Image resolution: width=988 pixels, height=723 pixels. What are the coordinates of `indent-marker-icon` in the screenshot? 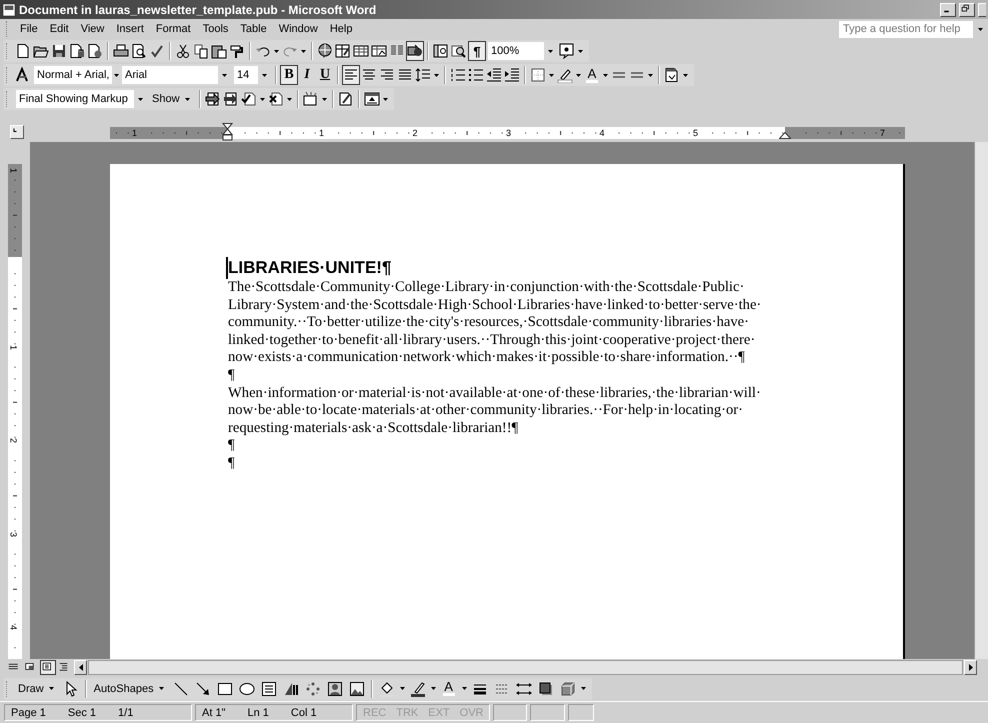 It's located at (227, 132).